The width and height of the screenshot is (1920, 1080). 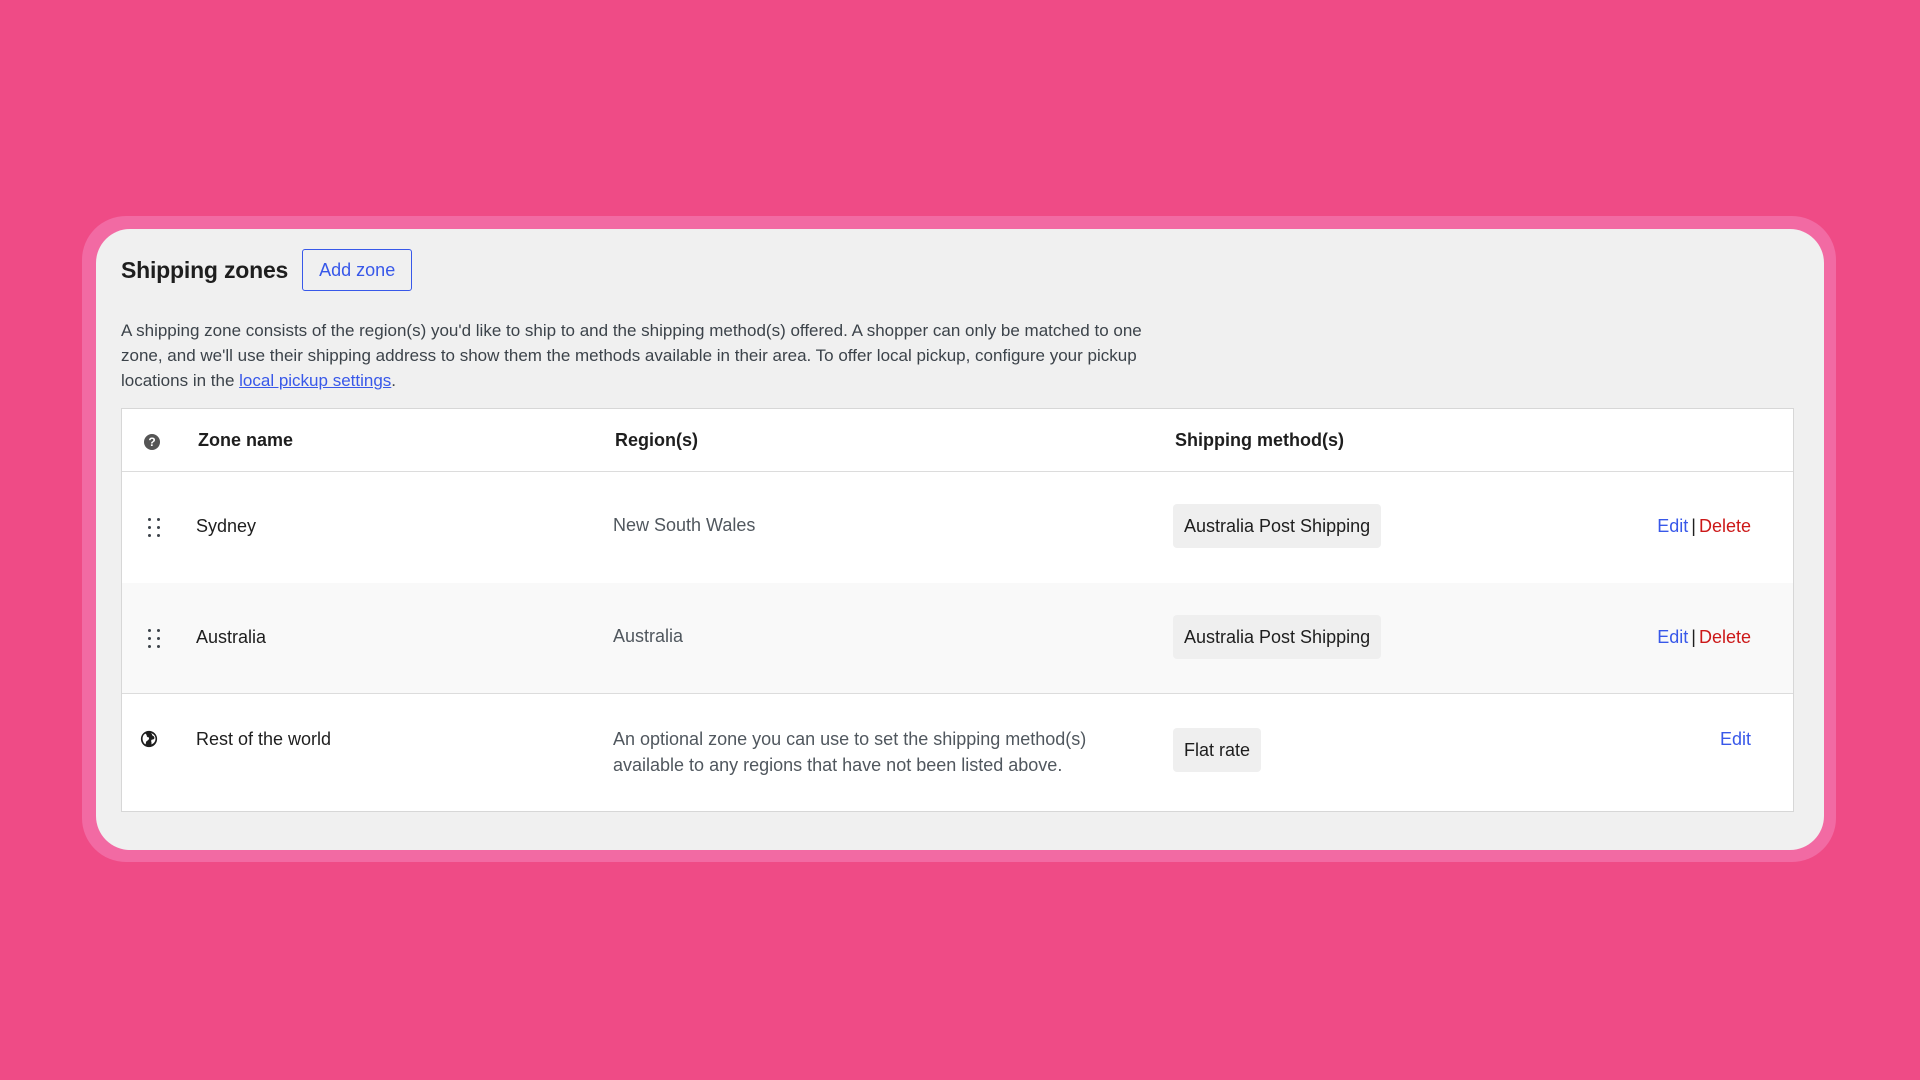 What do you see at coordinates (315, 380) in the screenshot?
I see `local-pickup-settings-link: local pickup settings` at bounding box center [315, 380].